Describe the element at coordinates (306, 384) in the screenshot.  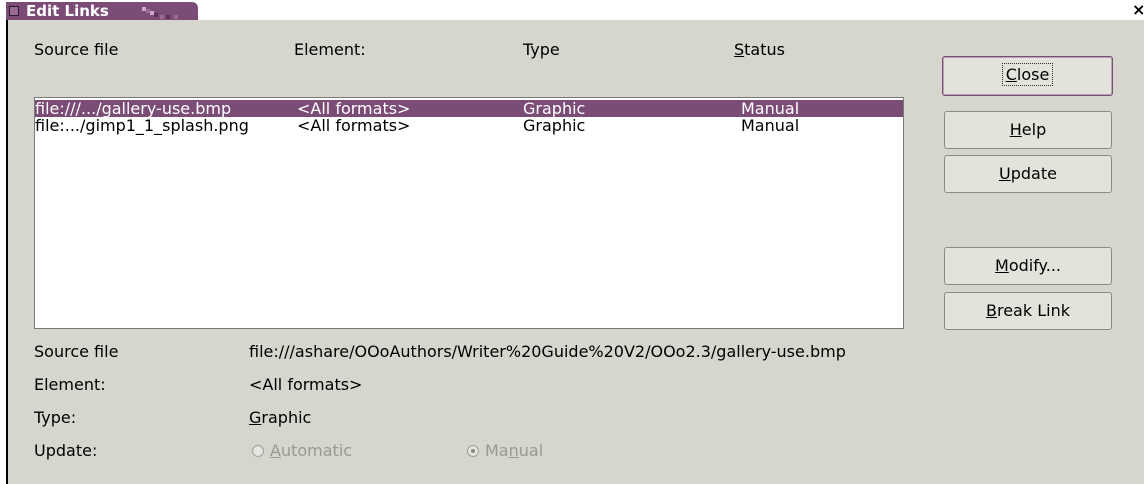
I see `element-value: <All formats>` at that location.